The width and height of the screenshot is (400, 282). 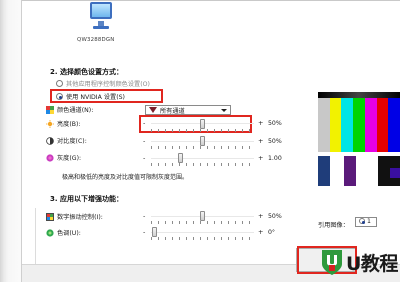 I want to click on brightness-value: 50%, so click(x=275, y=123).